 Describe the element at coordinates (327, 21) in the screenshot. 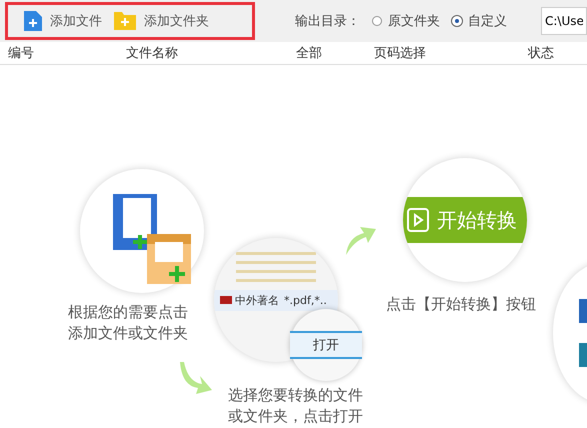

I see `output-dir-label: 输出目录：` at that location.